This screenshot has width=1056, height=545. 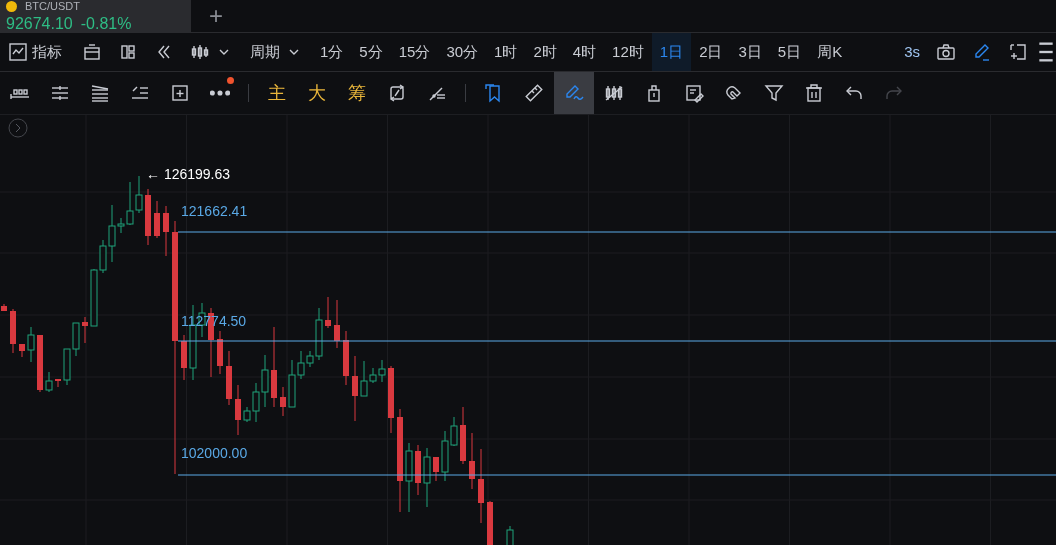 I want to click on symbol-tab: BTC/USDT 92674.10 -0.81%, so click(x=95, y=16).